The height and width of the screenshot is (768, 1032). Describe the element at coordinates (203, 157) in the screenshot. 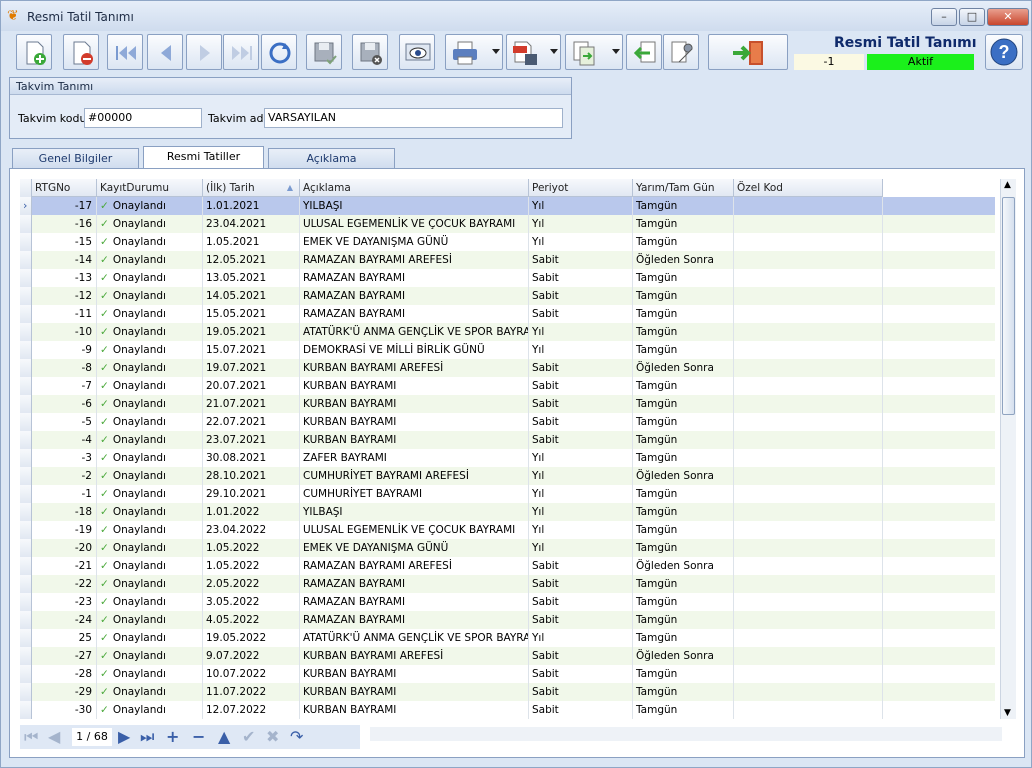

I see `tab-holidays: Resmi Tatiller` at that location.